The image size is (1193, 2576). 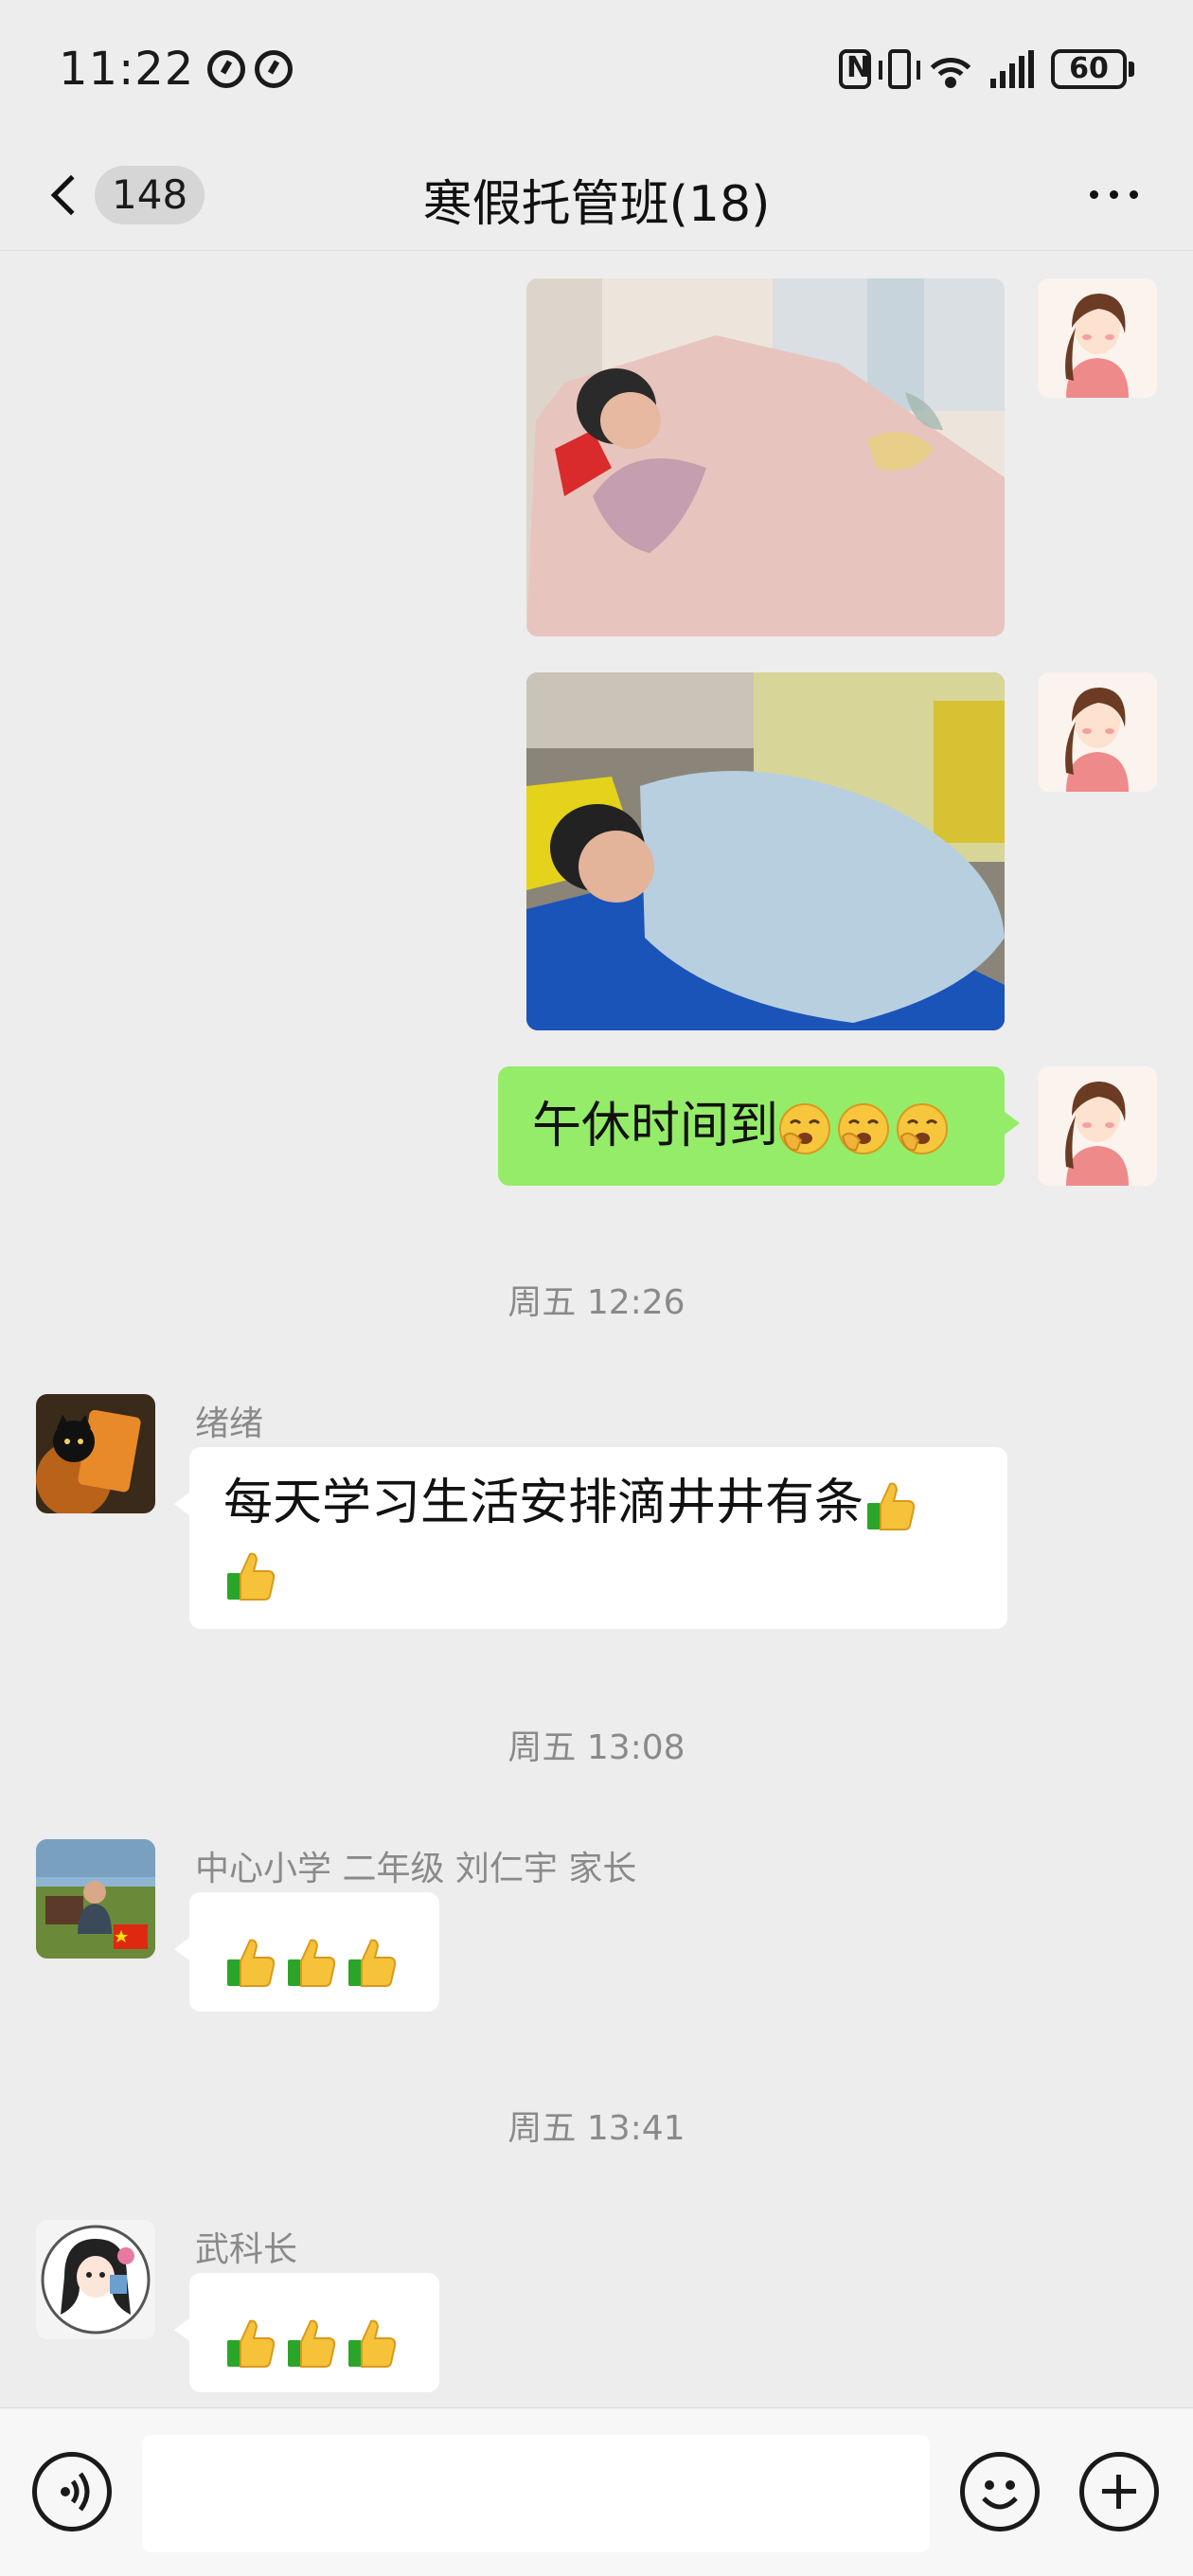 What do you see at coordinates (127, 69) in the screenshot?
I see `status-time: 11:22` at bounding box center [127, 69].